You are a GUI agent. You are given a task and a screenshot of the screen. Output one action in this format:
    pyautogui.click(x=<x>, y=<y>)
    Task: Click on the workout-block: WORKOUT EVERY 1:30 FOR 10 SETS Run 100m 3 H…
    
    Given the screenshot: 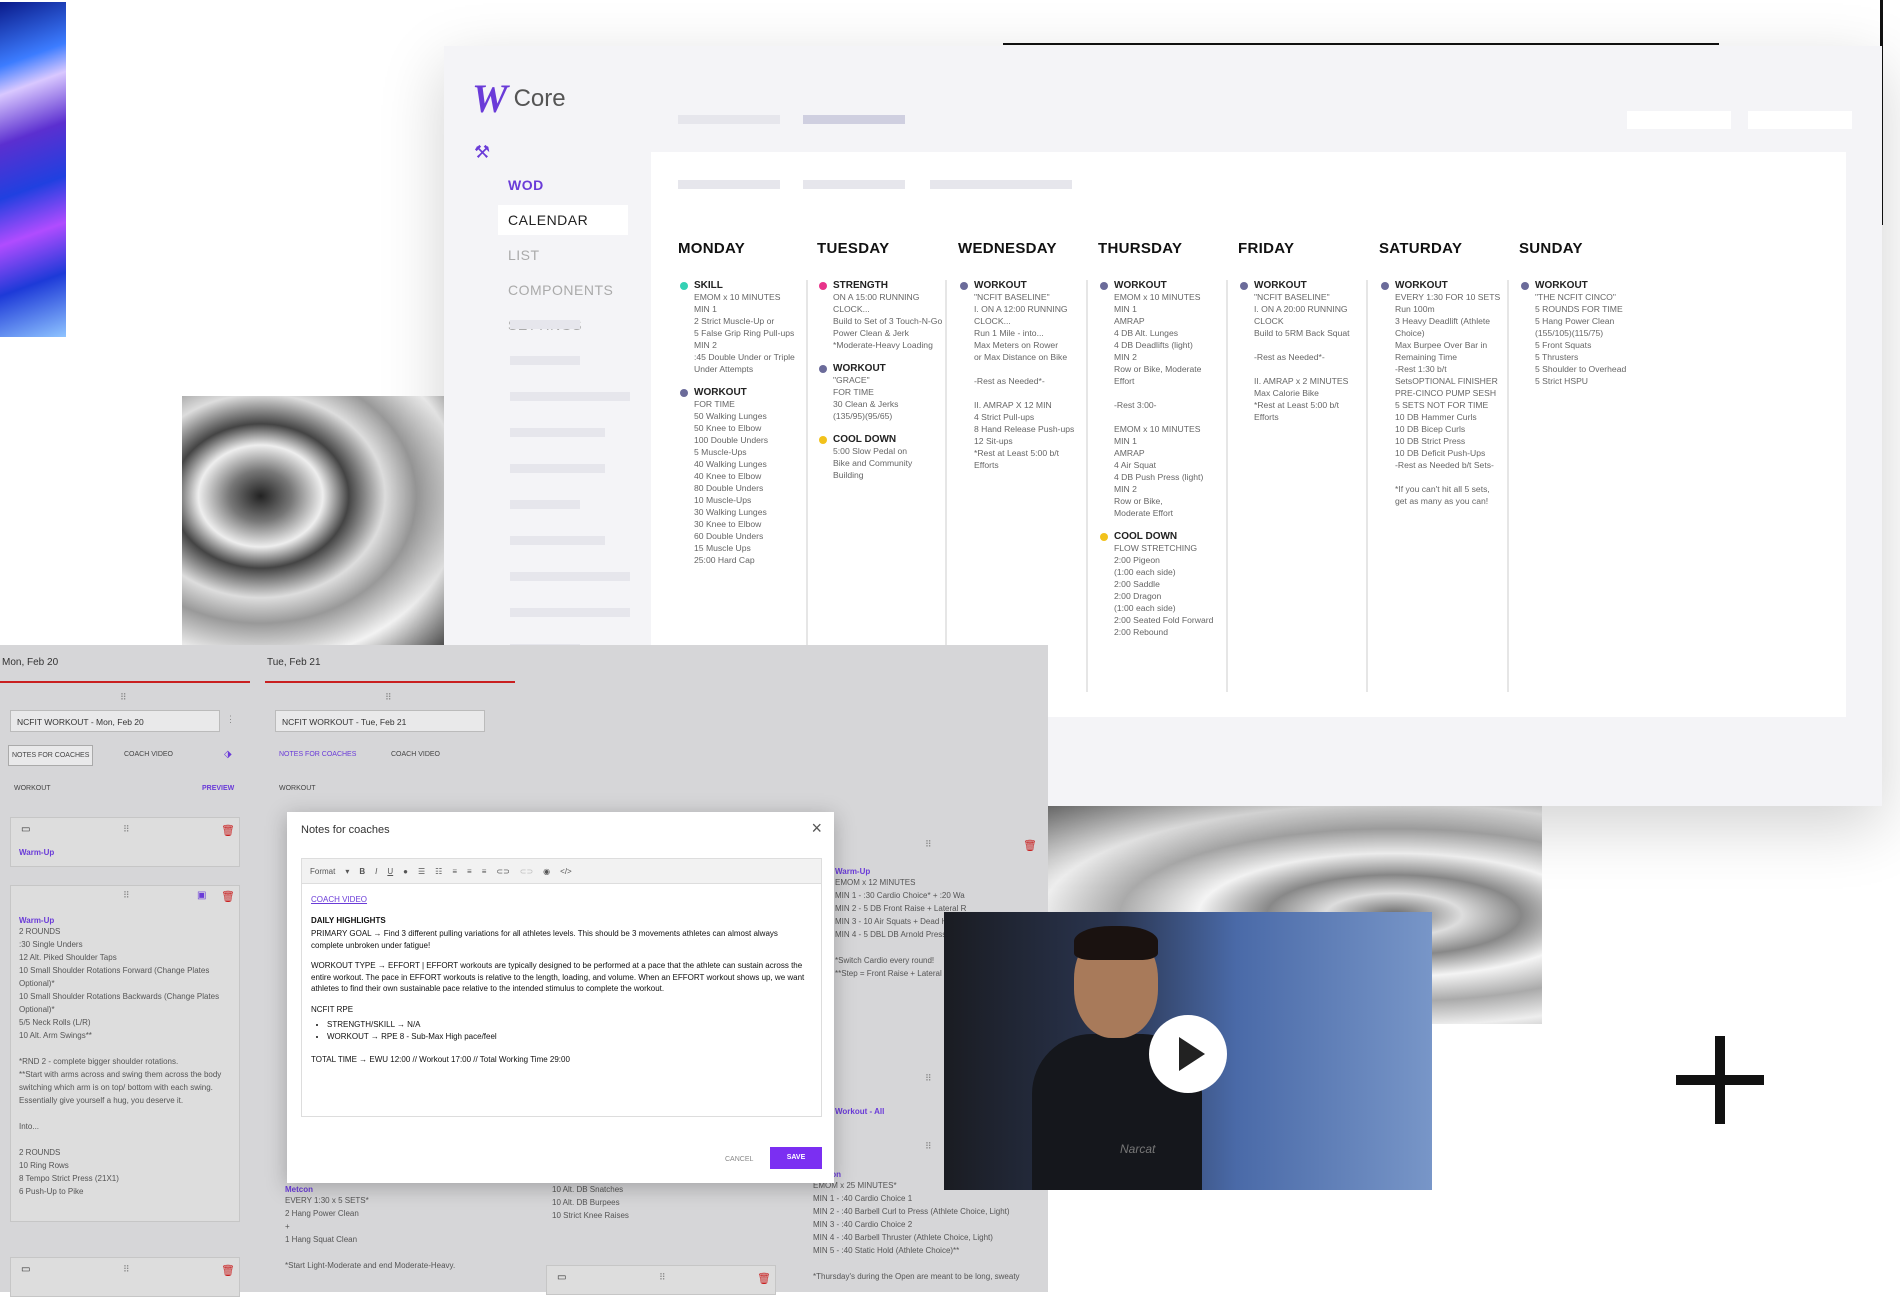 What is the action you would take?
    pyautogui.click(x=1444, y=393)
    